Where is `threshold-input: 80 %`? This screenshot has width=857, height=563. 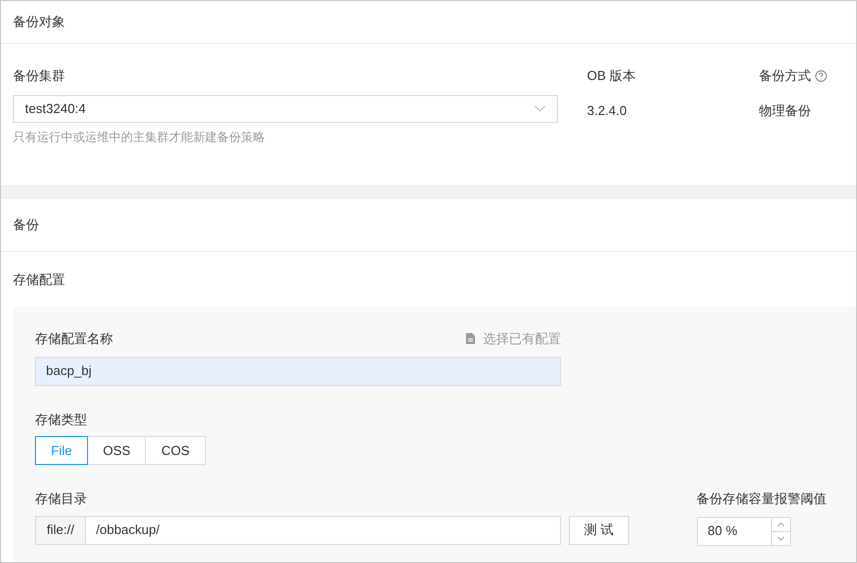
threshold-input: 80 % is located at coordinates (743, 531).